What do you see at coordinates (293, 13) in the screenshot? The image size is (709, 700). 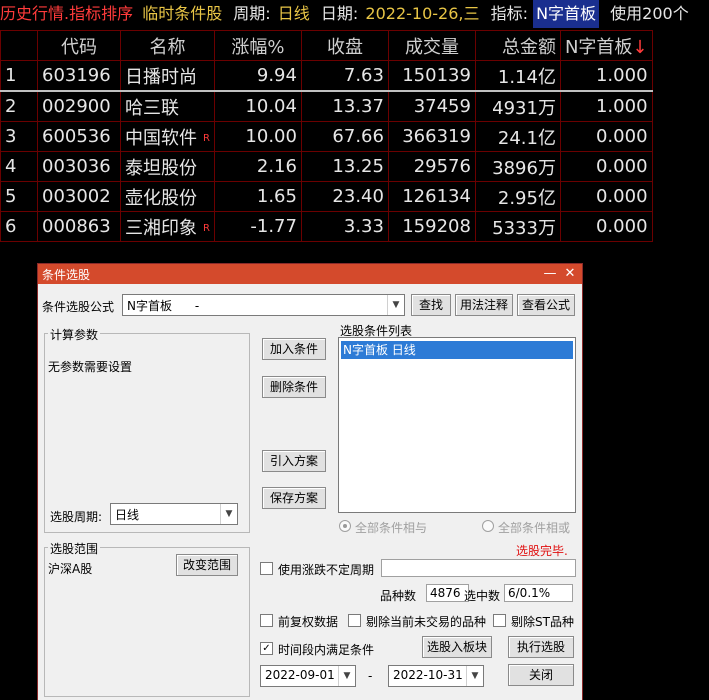 I see `period-value: 日线` at bounding box center [293, 13].